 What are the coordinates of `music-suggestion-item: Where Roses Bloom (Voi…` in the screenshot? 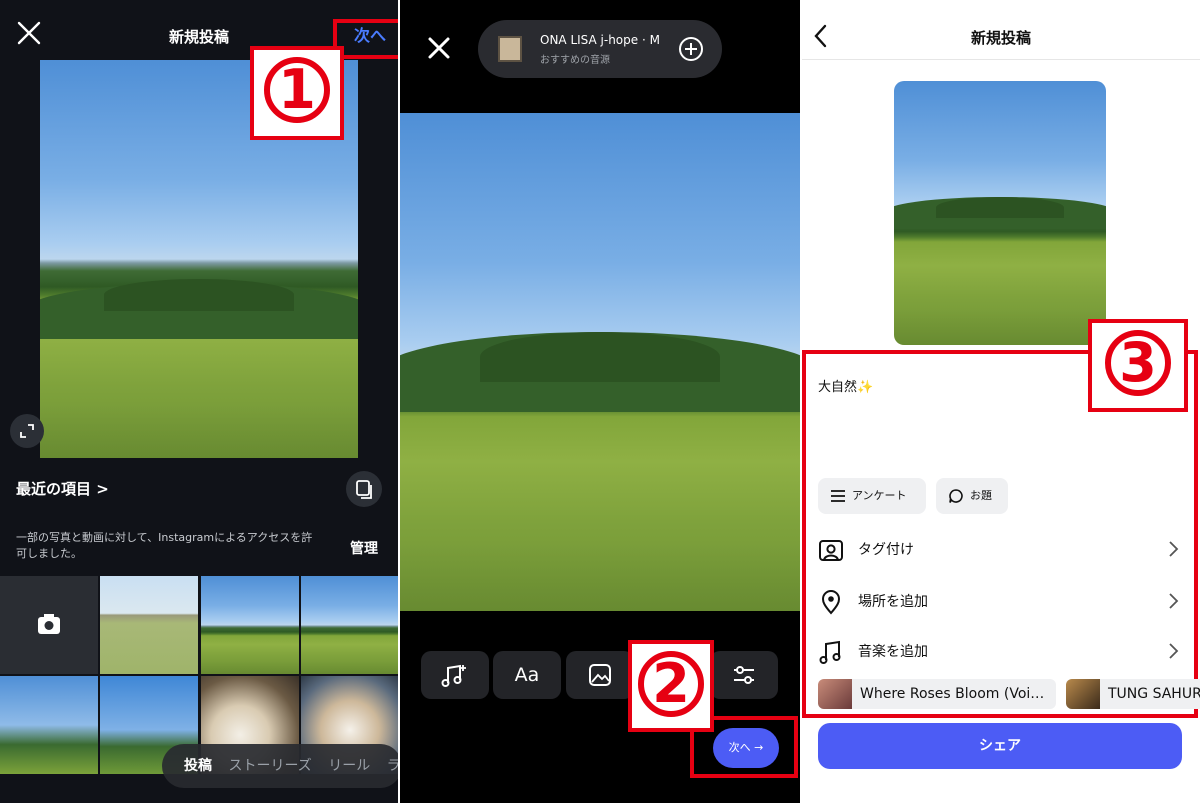 It's located at (937, 694).